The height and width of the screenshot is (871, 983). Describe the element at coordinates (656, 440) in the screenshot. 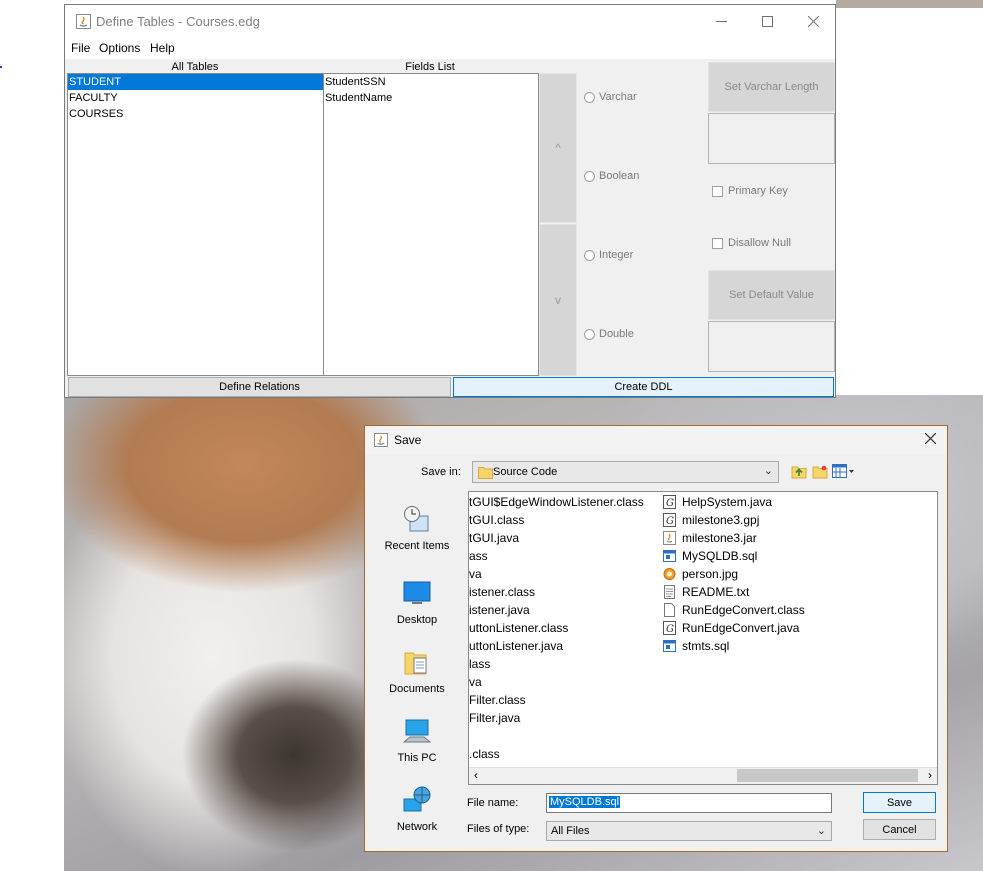

I see `save-dialog-titlebar: Save` at that location.